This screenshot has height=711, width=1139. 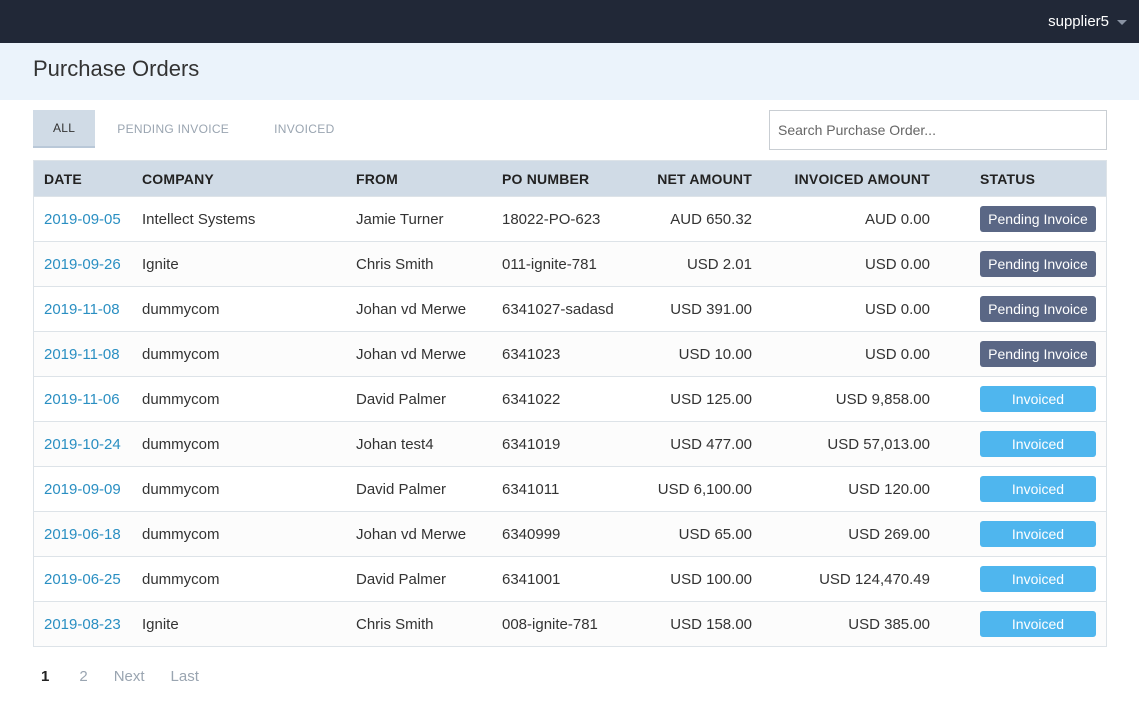 What do you see at coordinates (303, 129) in the screenshot?
I see `tab-invoiced: INVOICED` at bounding box center [303, 129].